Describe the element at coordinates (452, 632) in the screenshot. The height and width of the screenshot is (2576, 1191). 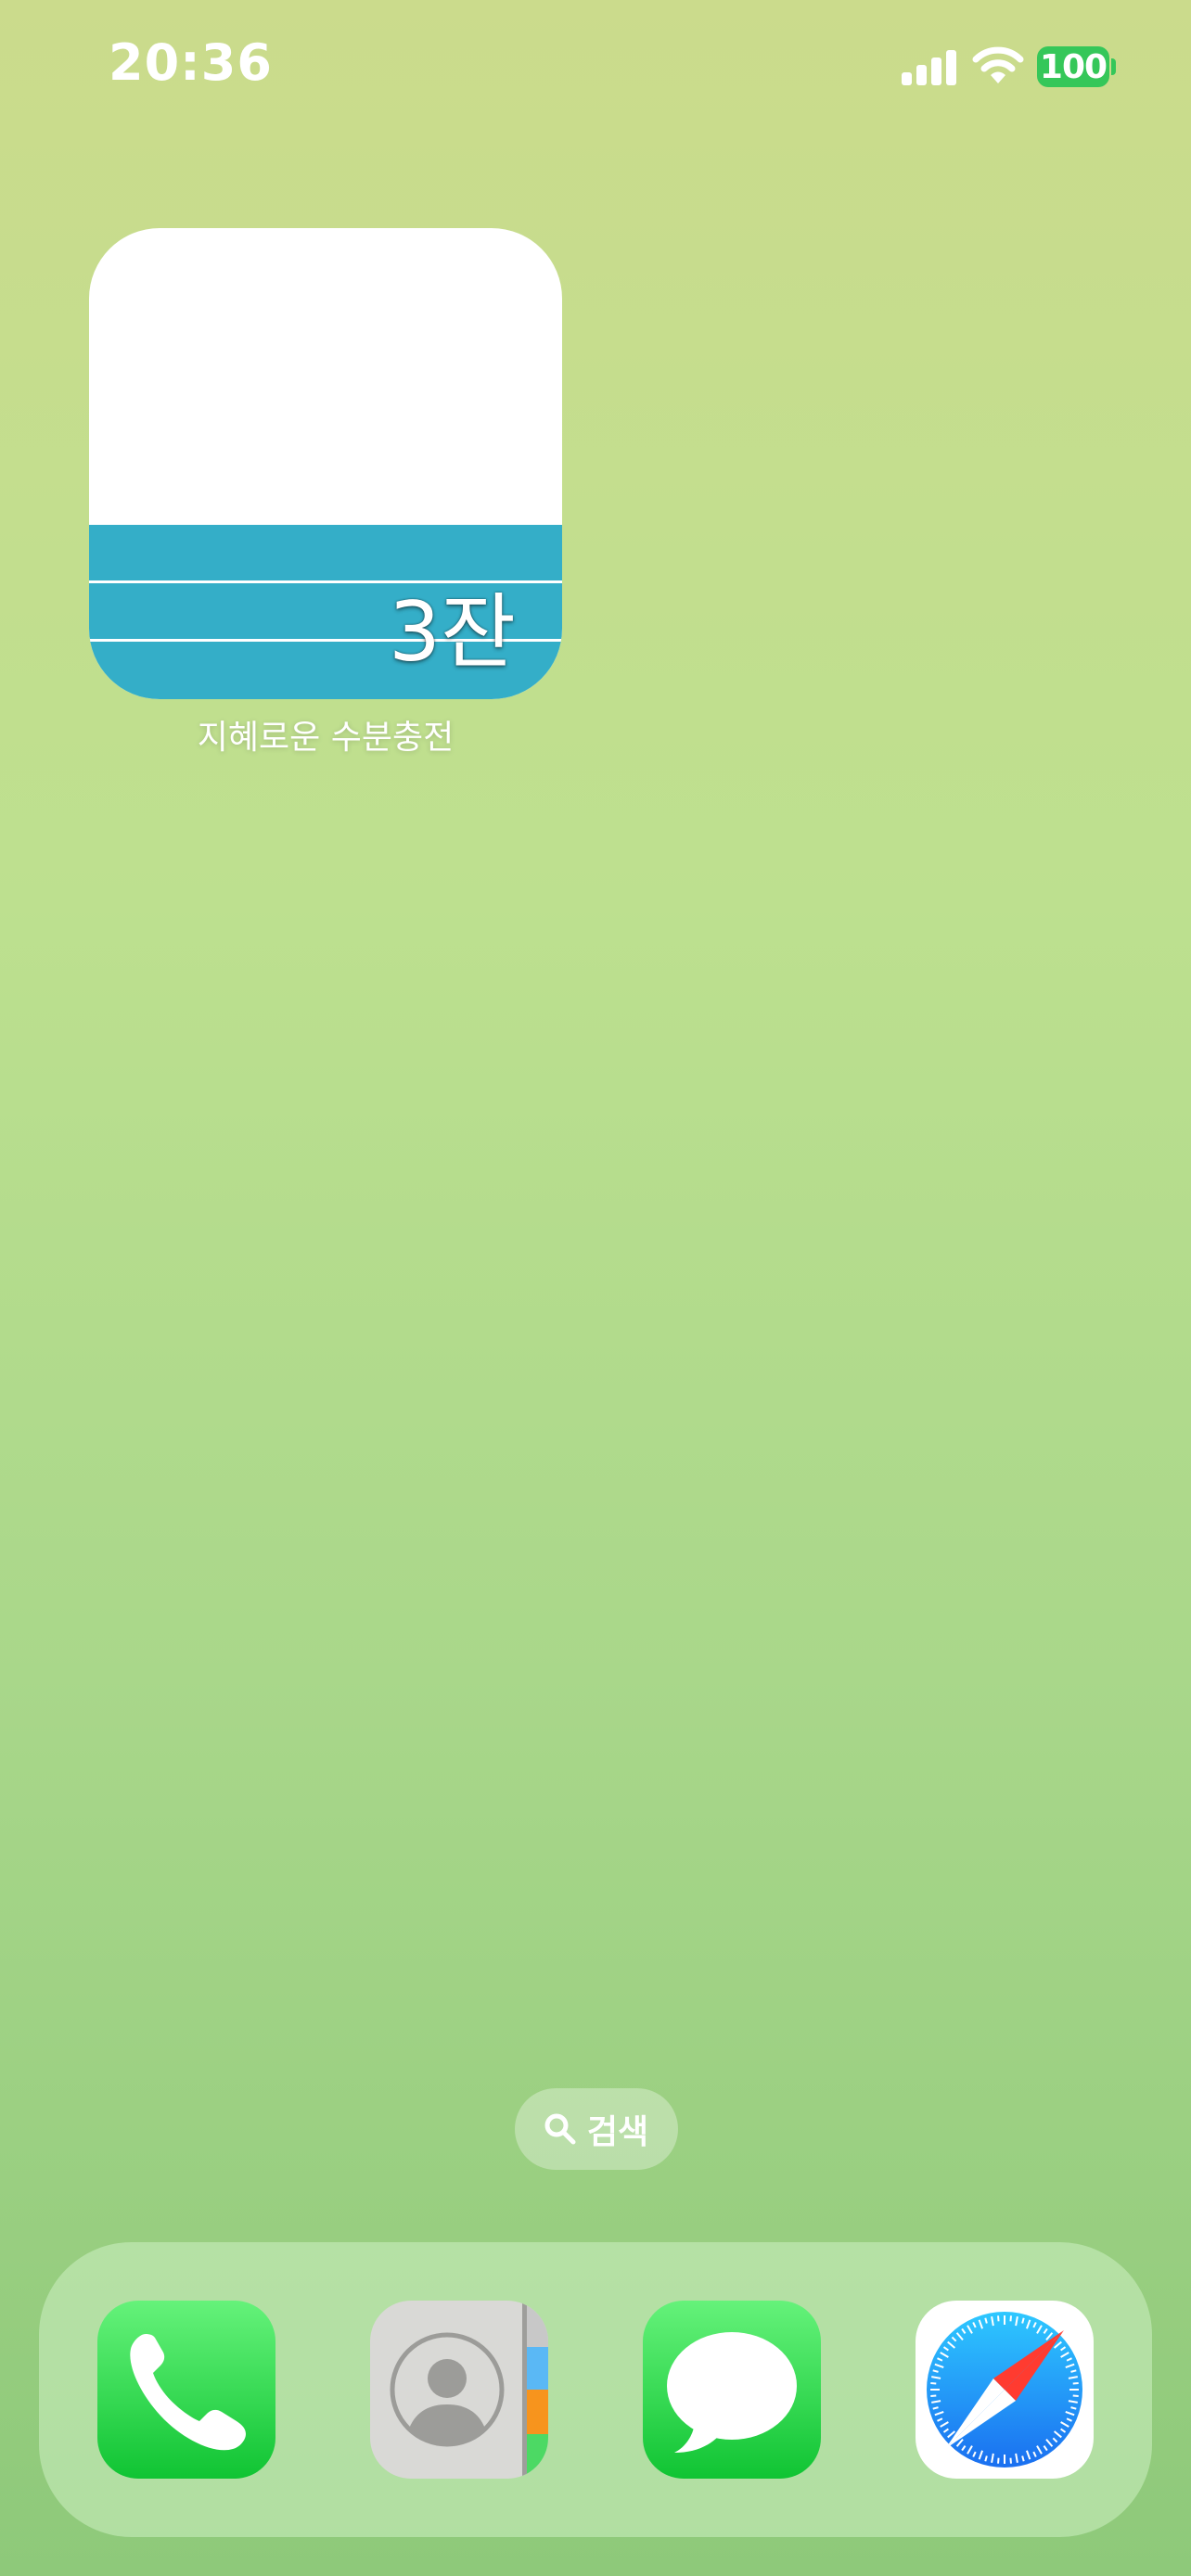
I see `cup-count: 3잔` at that location.